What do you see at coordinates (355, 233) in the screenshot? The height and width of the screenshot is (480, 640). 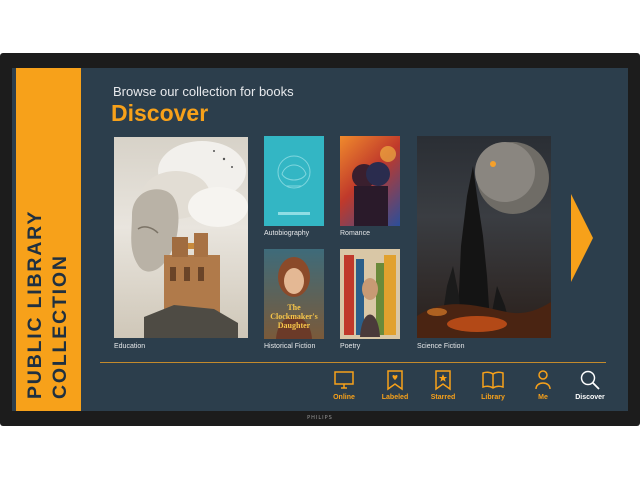 I see `book-caption-romance: Romance` at bounding box center [355, 233].